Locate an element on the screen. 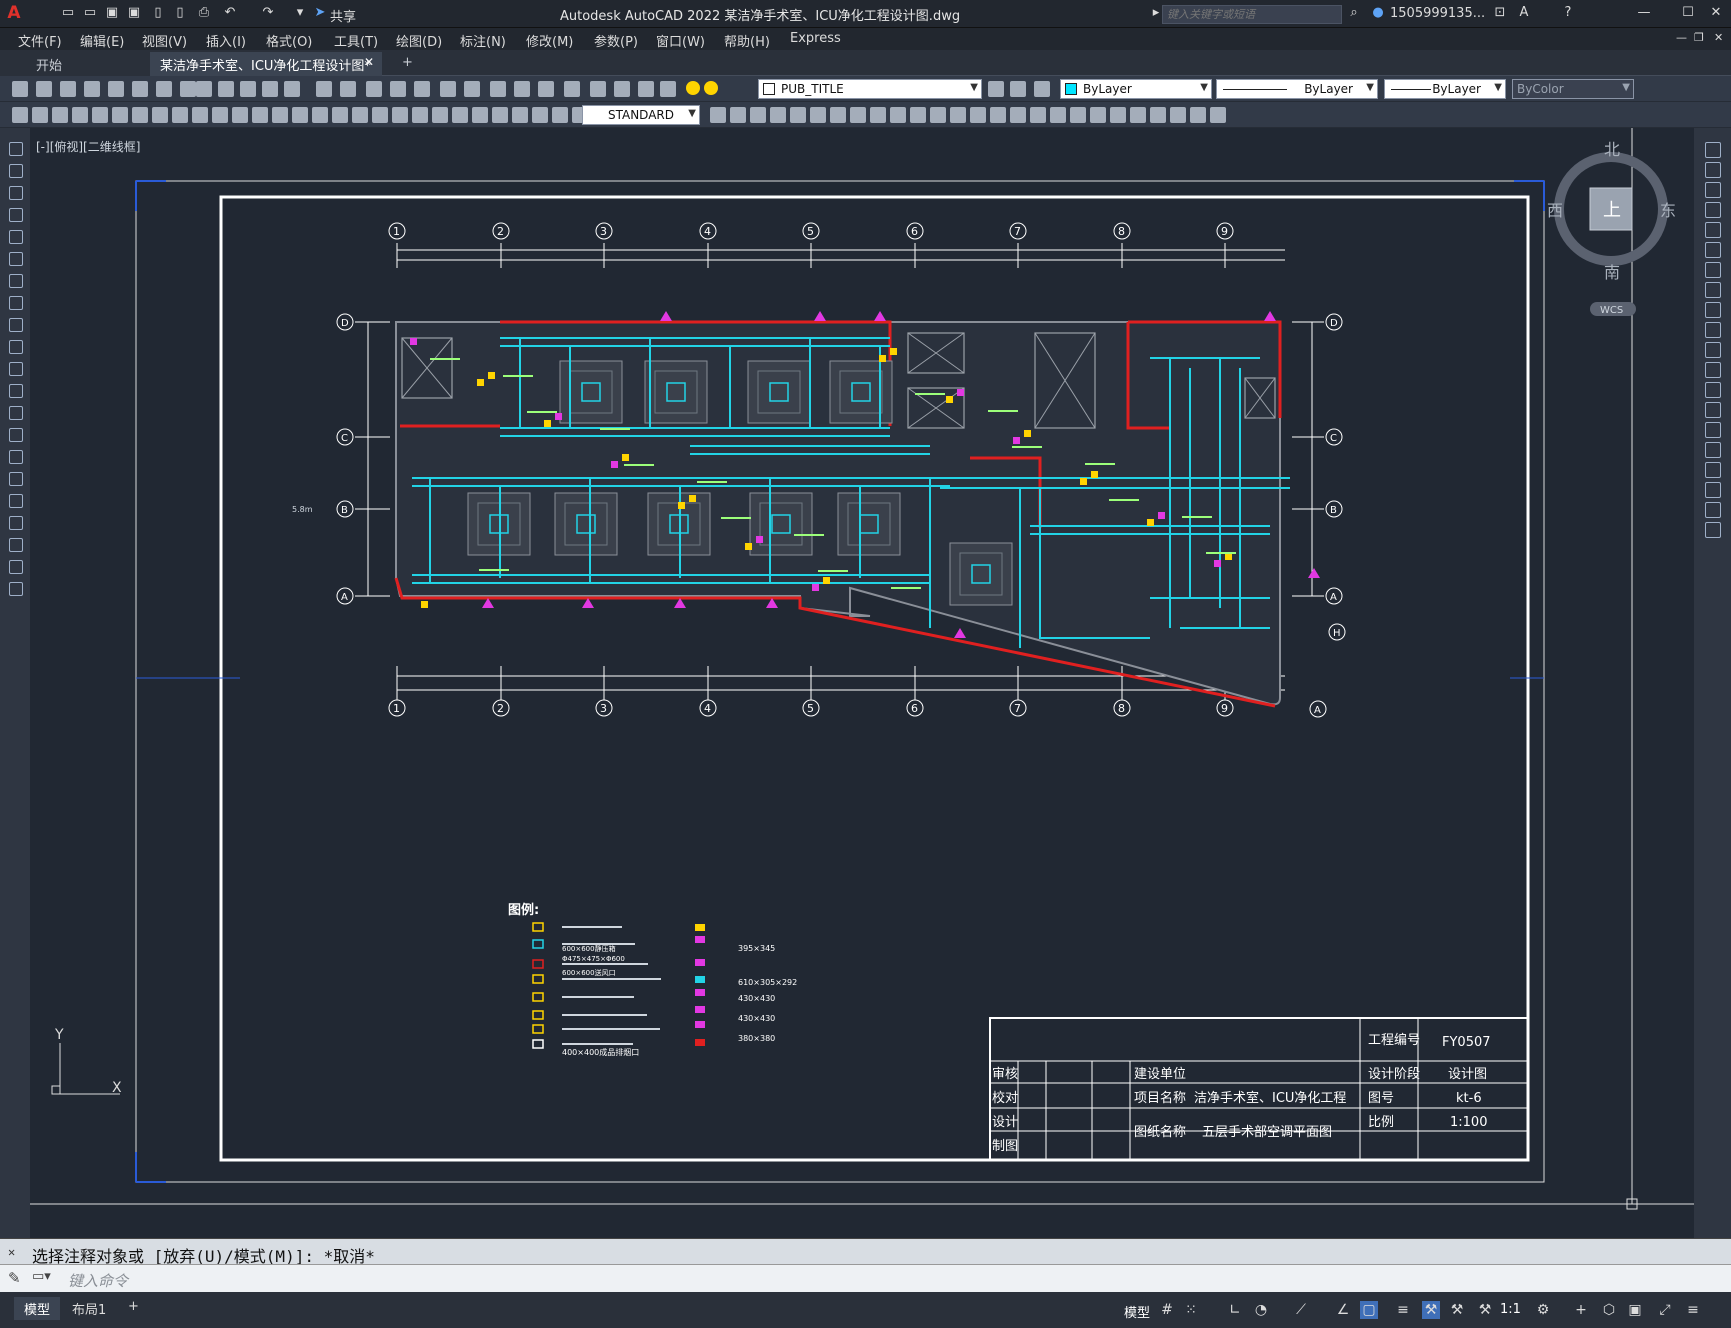 This screenshot has width=1731, height=1328. customize-icon: ≡ is located at coordinates (1693, 1310).